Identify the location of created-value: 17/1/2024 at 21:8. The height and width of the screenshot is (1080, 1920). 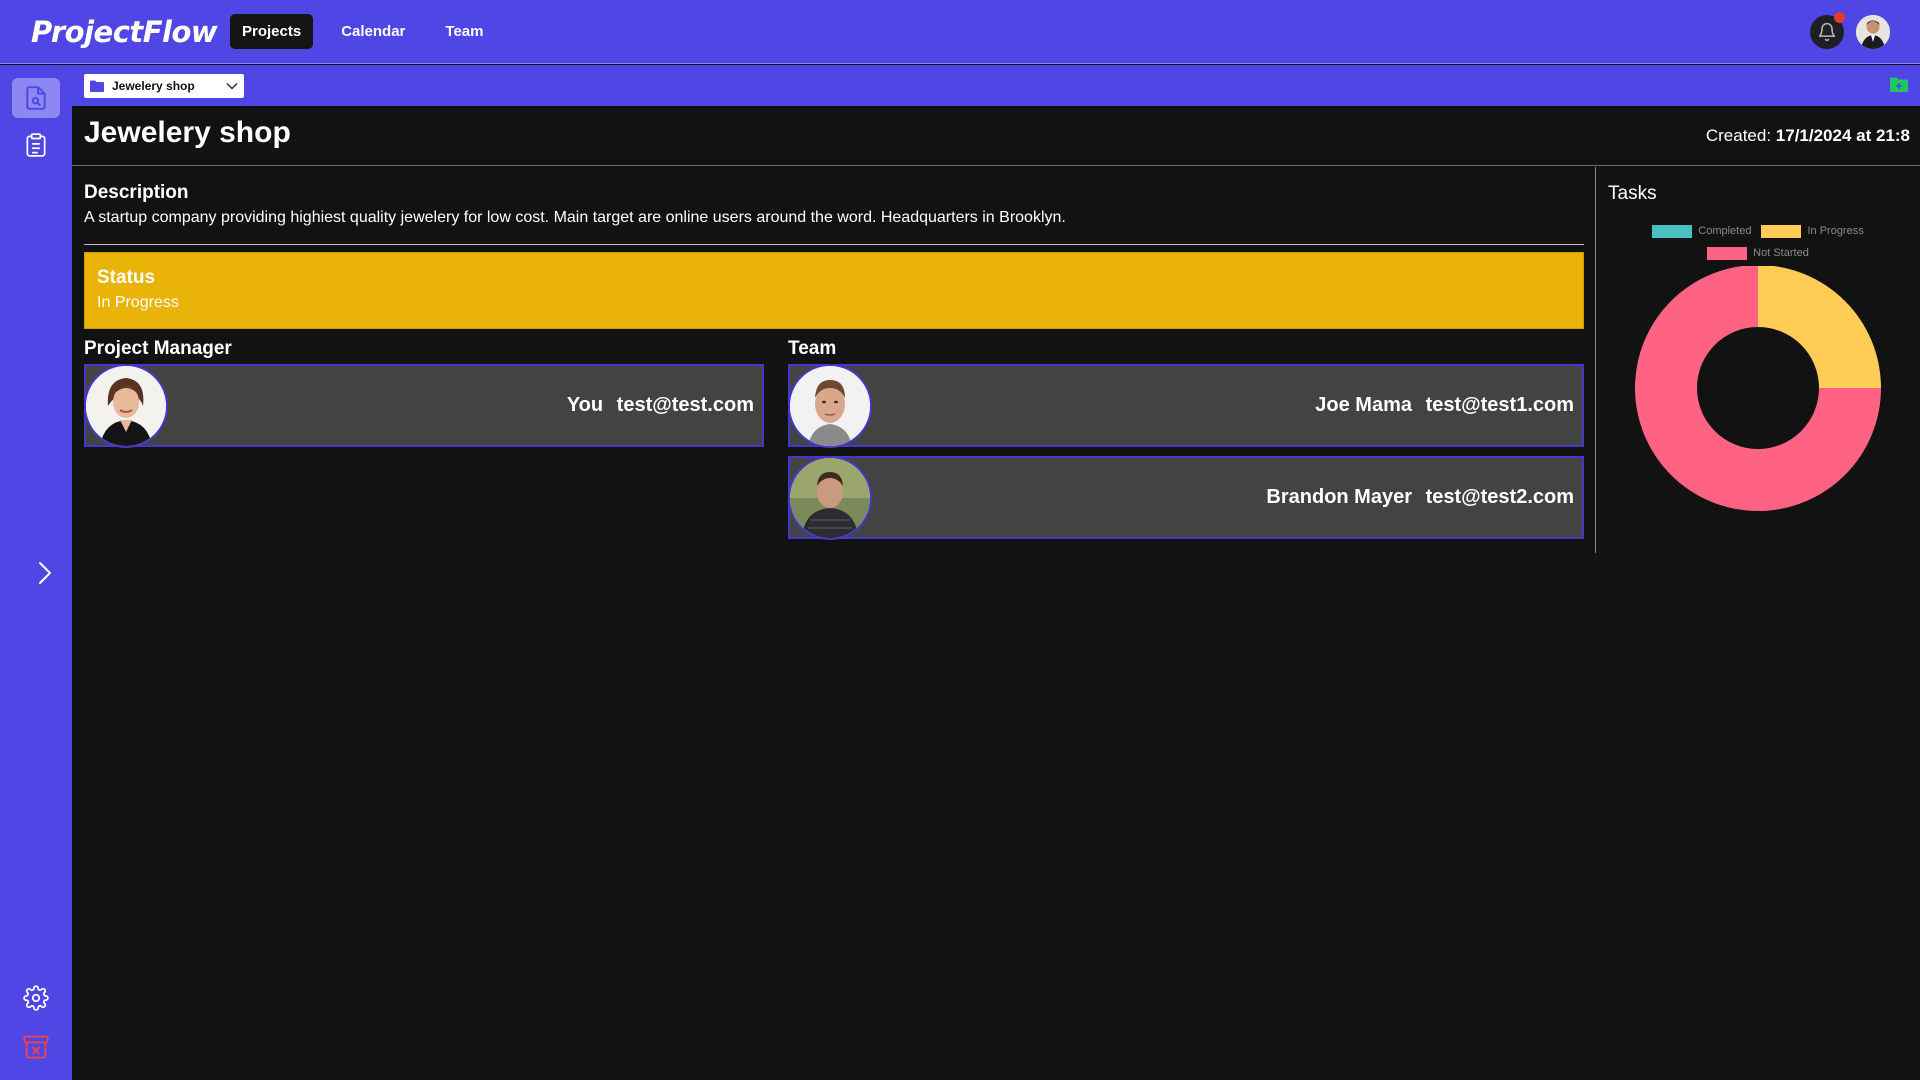
(1842, 135).